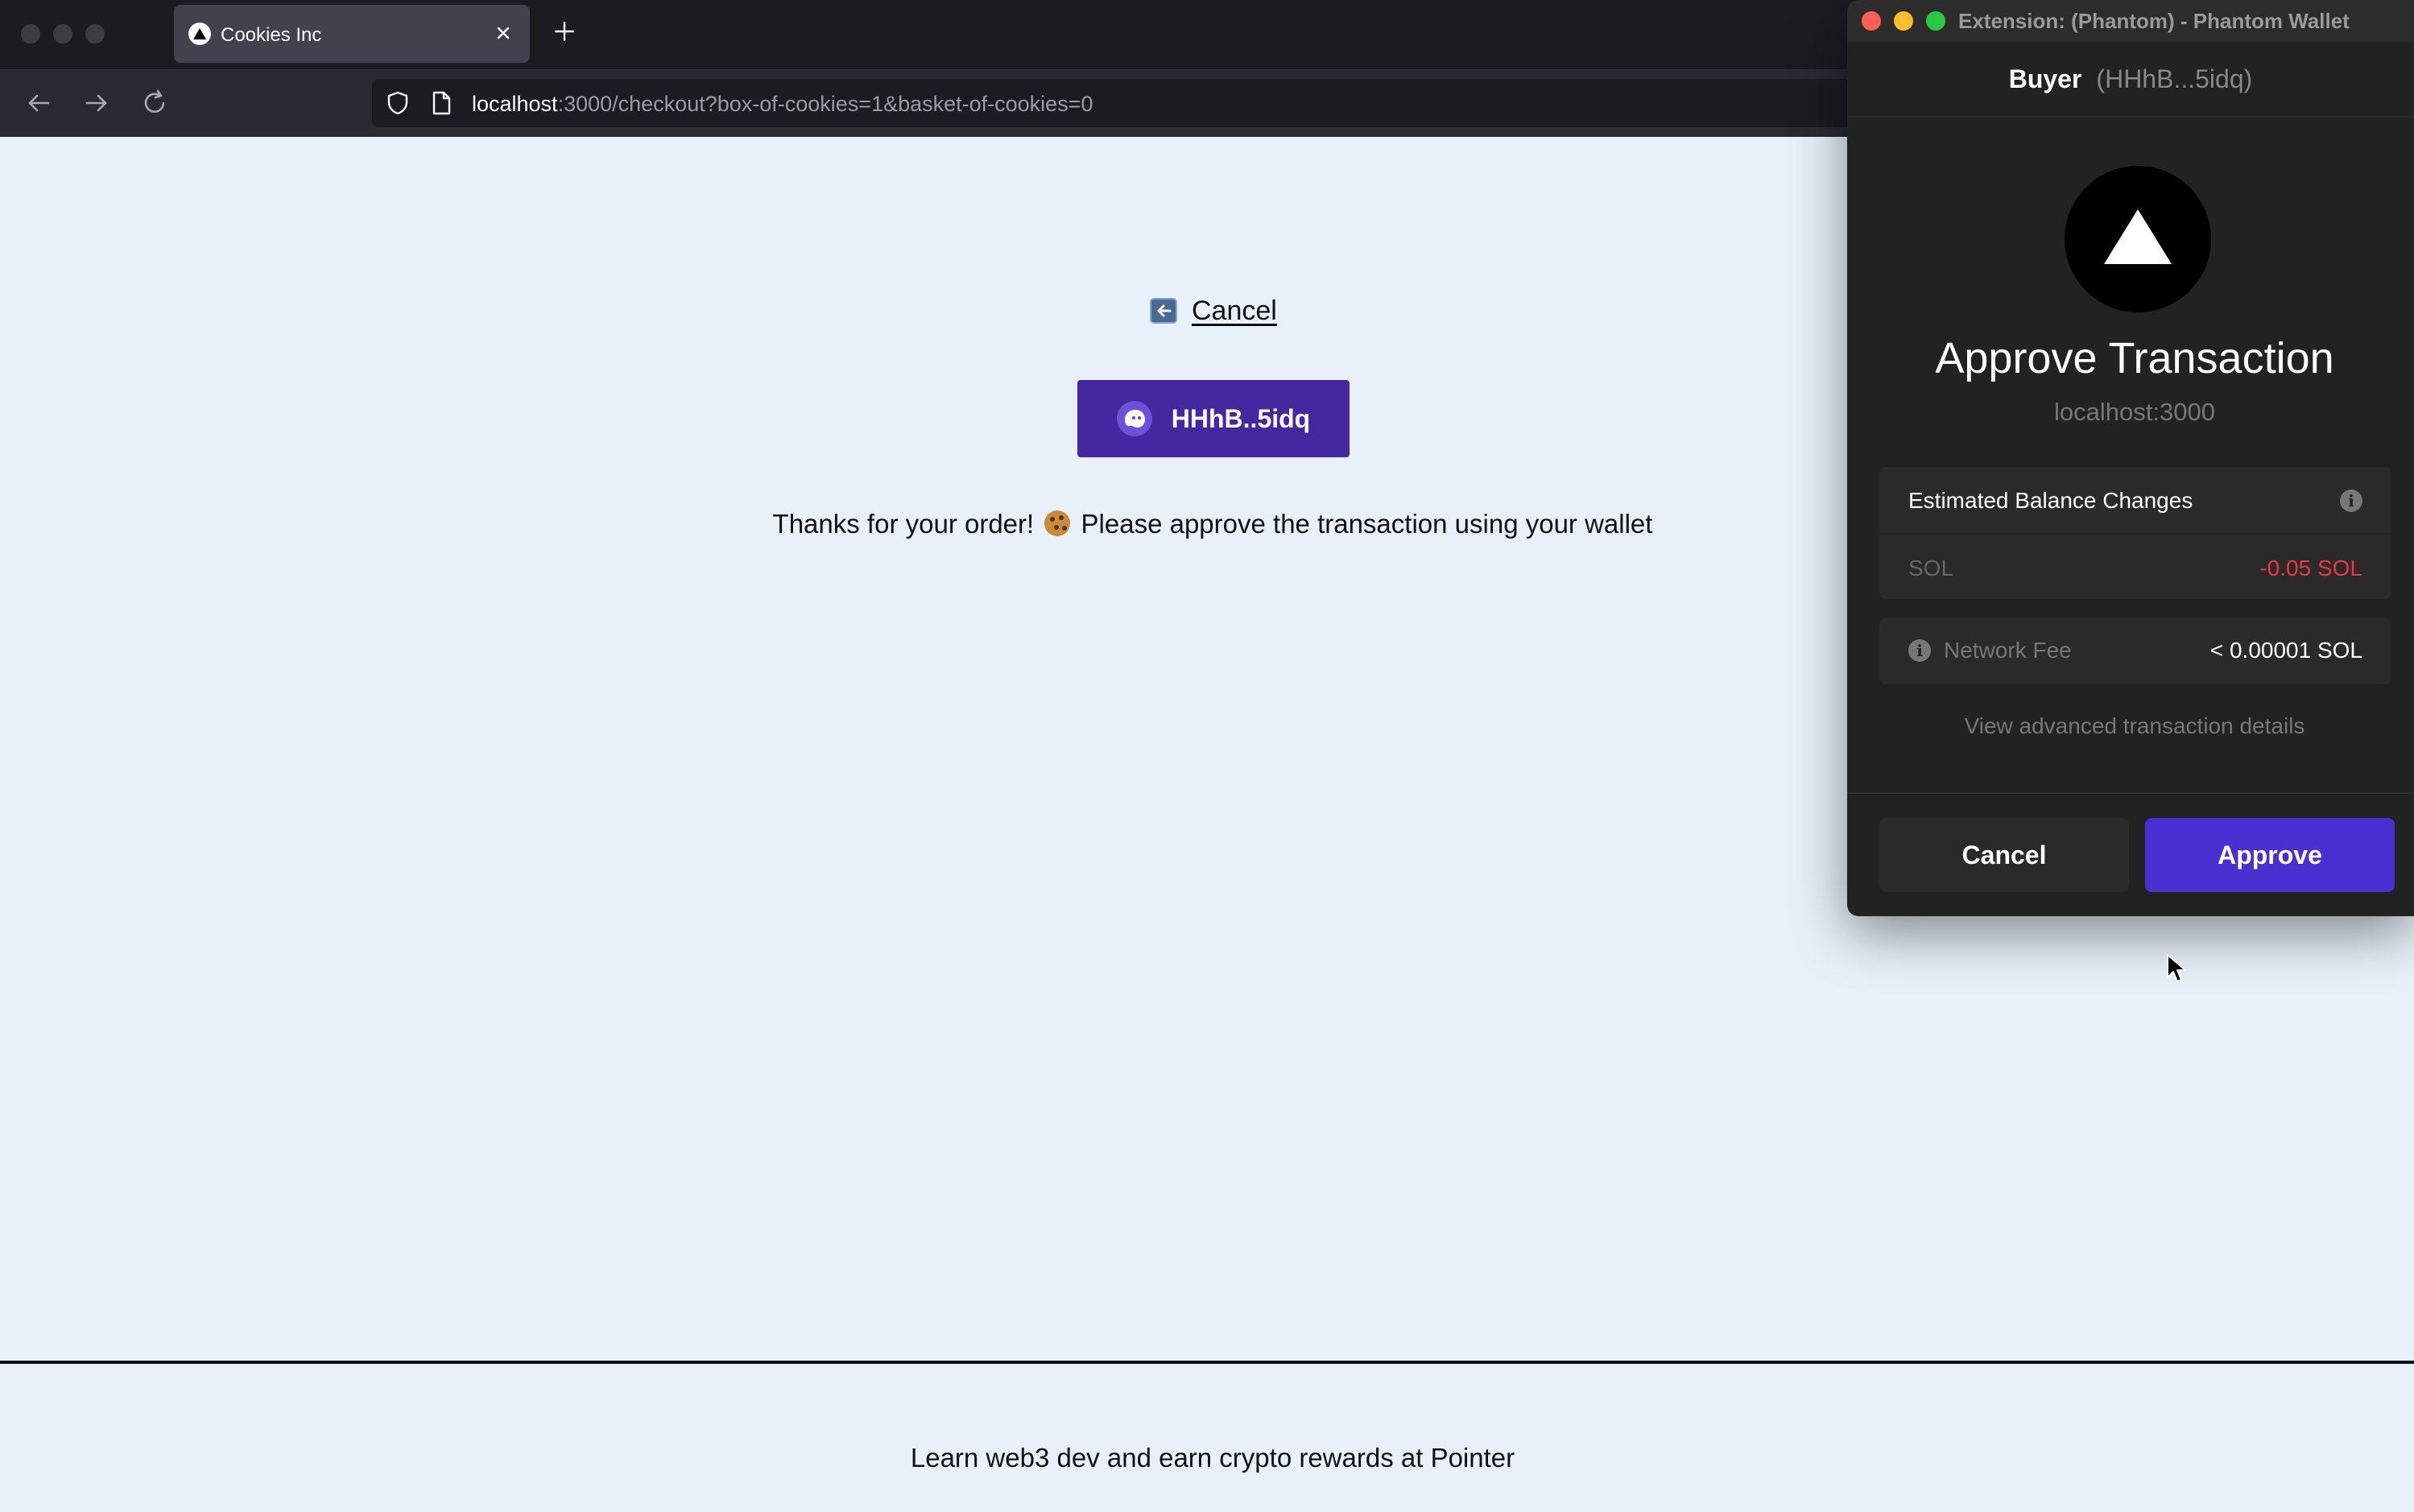  What do you see at coordinates (2050, 501) in the screenshot?
I see `balance-changes-title: Estimated Balance Changes` at bounding box center [2050, 501].